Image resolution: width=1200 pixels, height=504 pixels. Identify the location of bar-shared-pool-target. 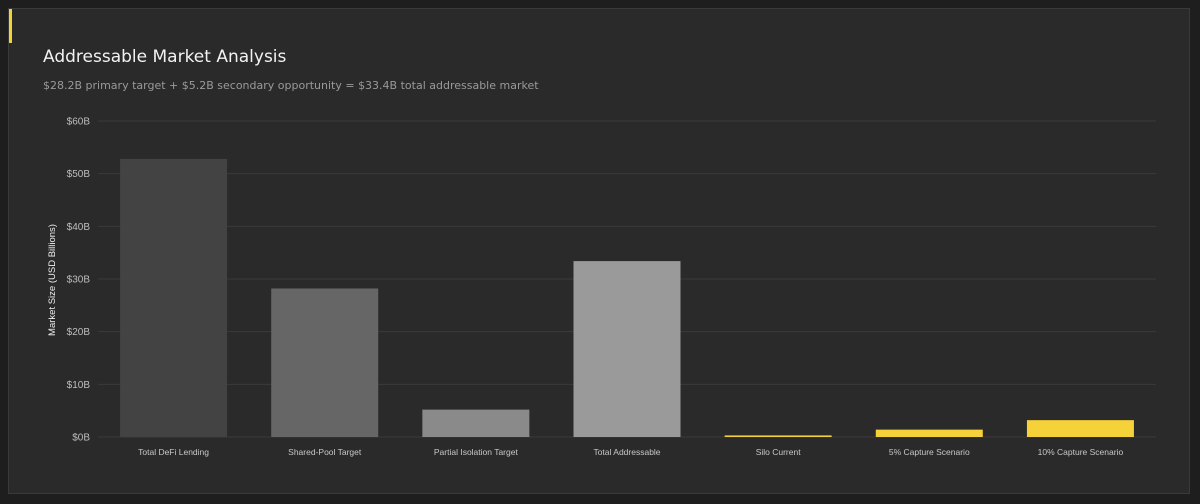
(325, 362).